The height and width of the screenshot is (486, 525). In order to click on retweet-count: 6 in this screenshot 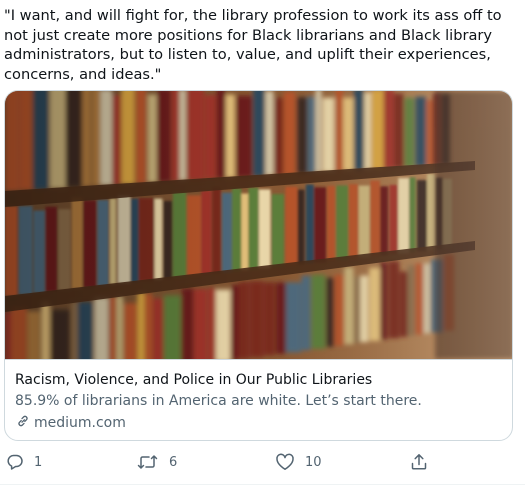, I will do `click(173, 462)`.